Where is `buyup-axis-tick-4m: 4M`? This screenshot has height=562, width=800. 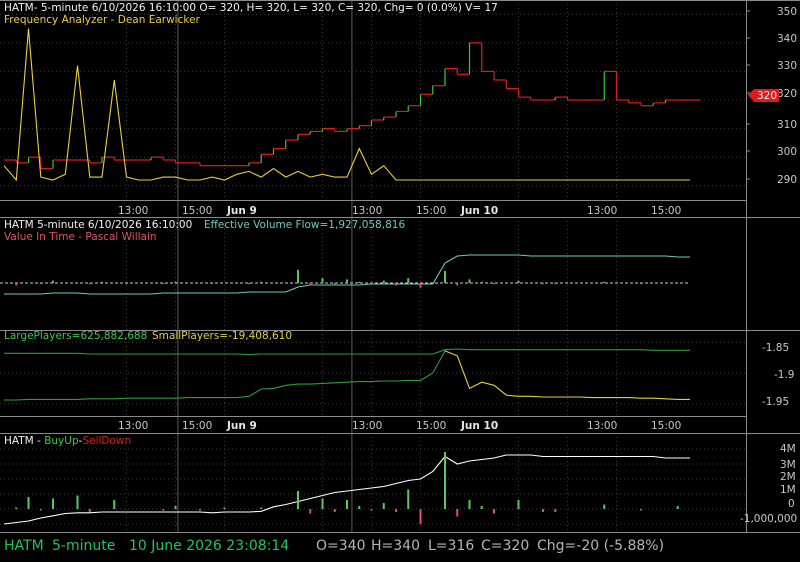 buyup-axis-tick-4m: 4M is located at coordinates (788, 449).